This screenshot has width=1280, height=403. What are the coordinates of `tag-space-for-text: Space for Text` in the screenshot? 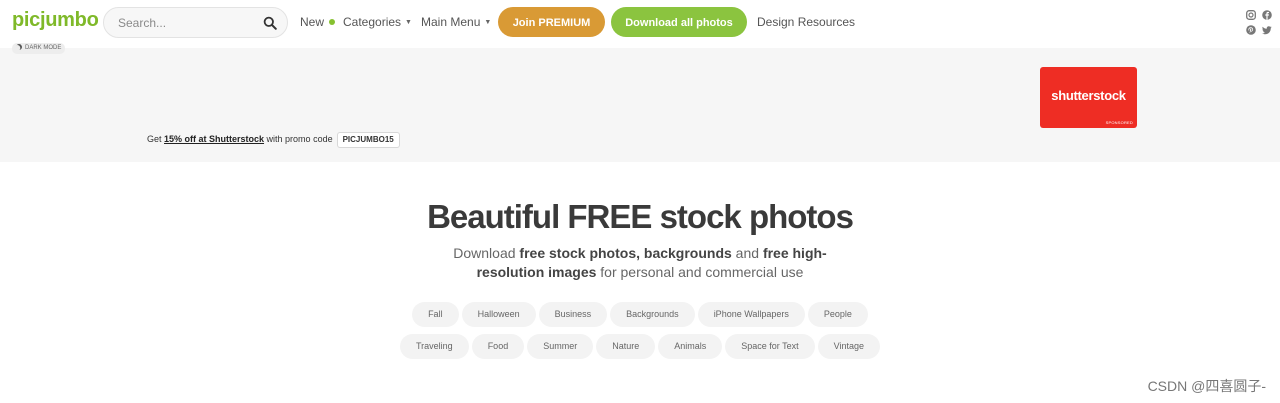 It's located at (770, 346).